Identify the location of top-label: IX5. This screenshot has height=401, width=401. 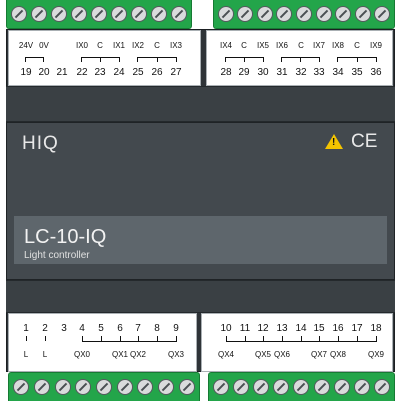
(263, 45).